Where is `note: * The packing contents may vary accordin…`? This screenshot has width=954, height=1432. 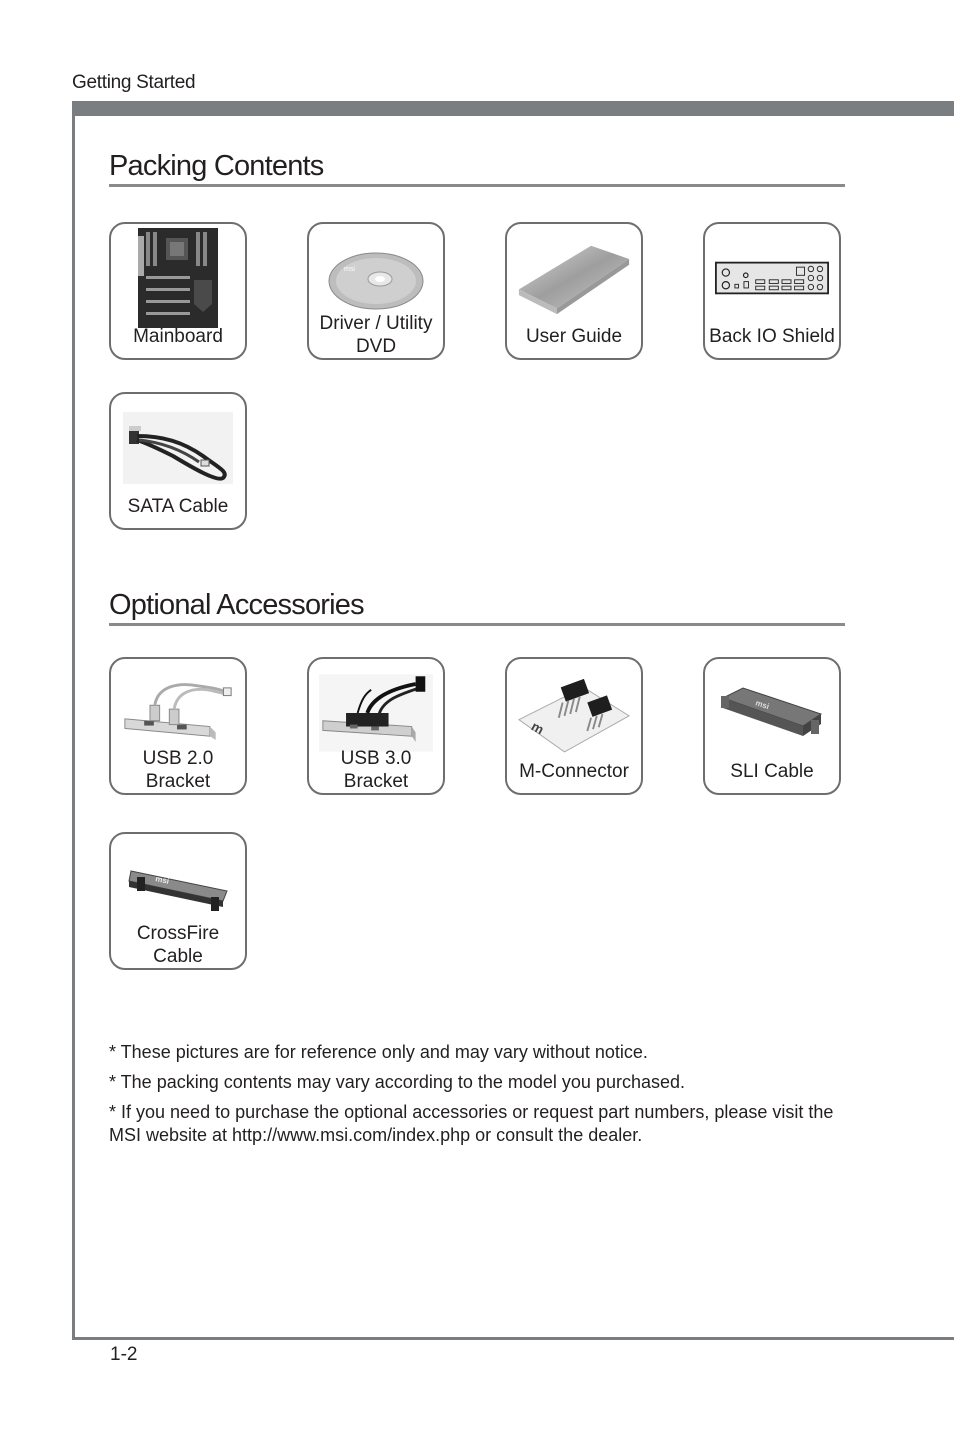 note: * The packing contents may vary accordin… is located at coordinates (397, 1082).